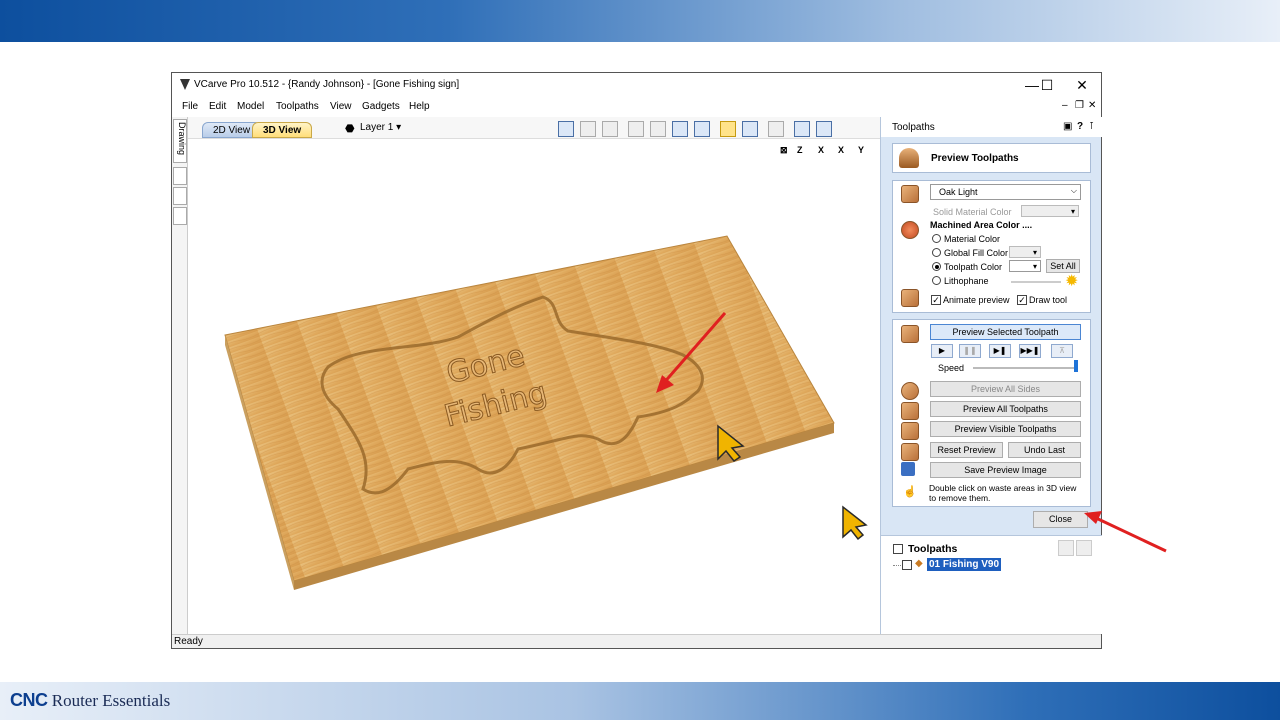 Image resolution: width=1280 pixels, height=720 pixels. I want to click on play-button: ▶, so click(942, 351).